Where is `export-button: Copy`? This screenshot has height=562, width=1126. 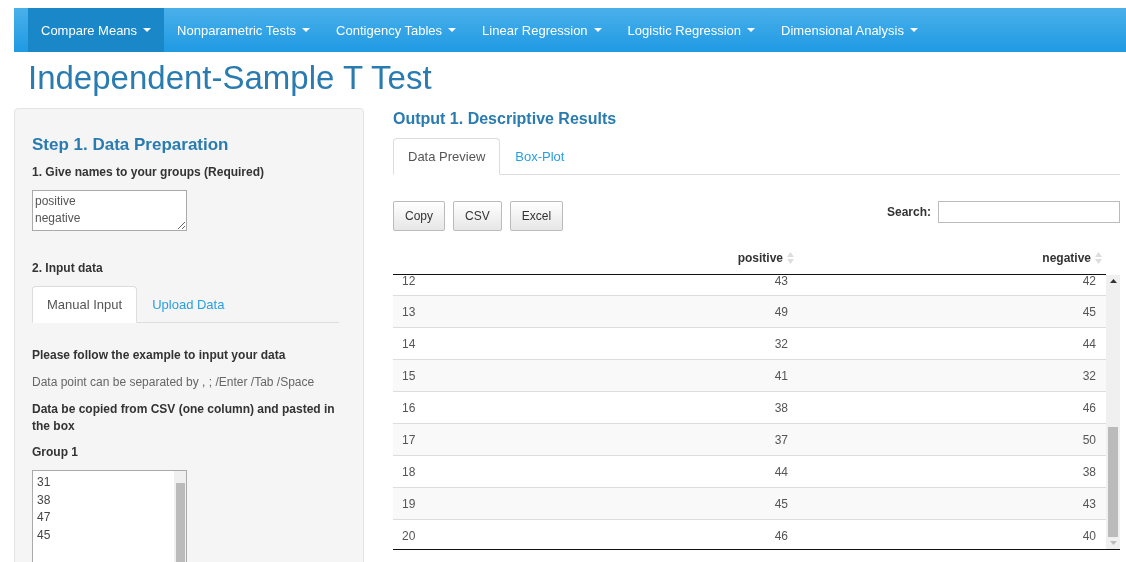
export-button: Copy is located at coordinates (419, 216).